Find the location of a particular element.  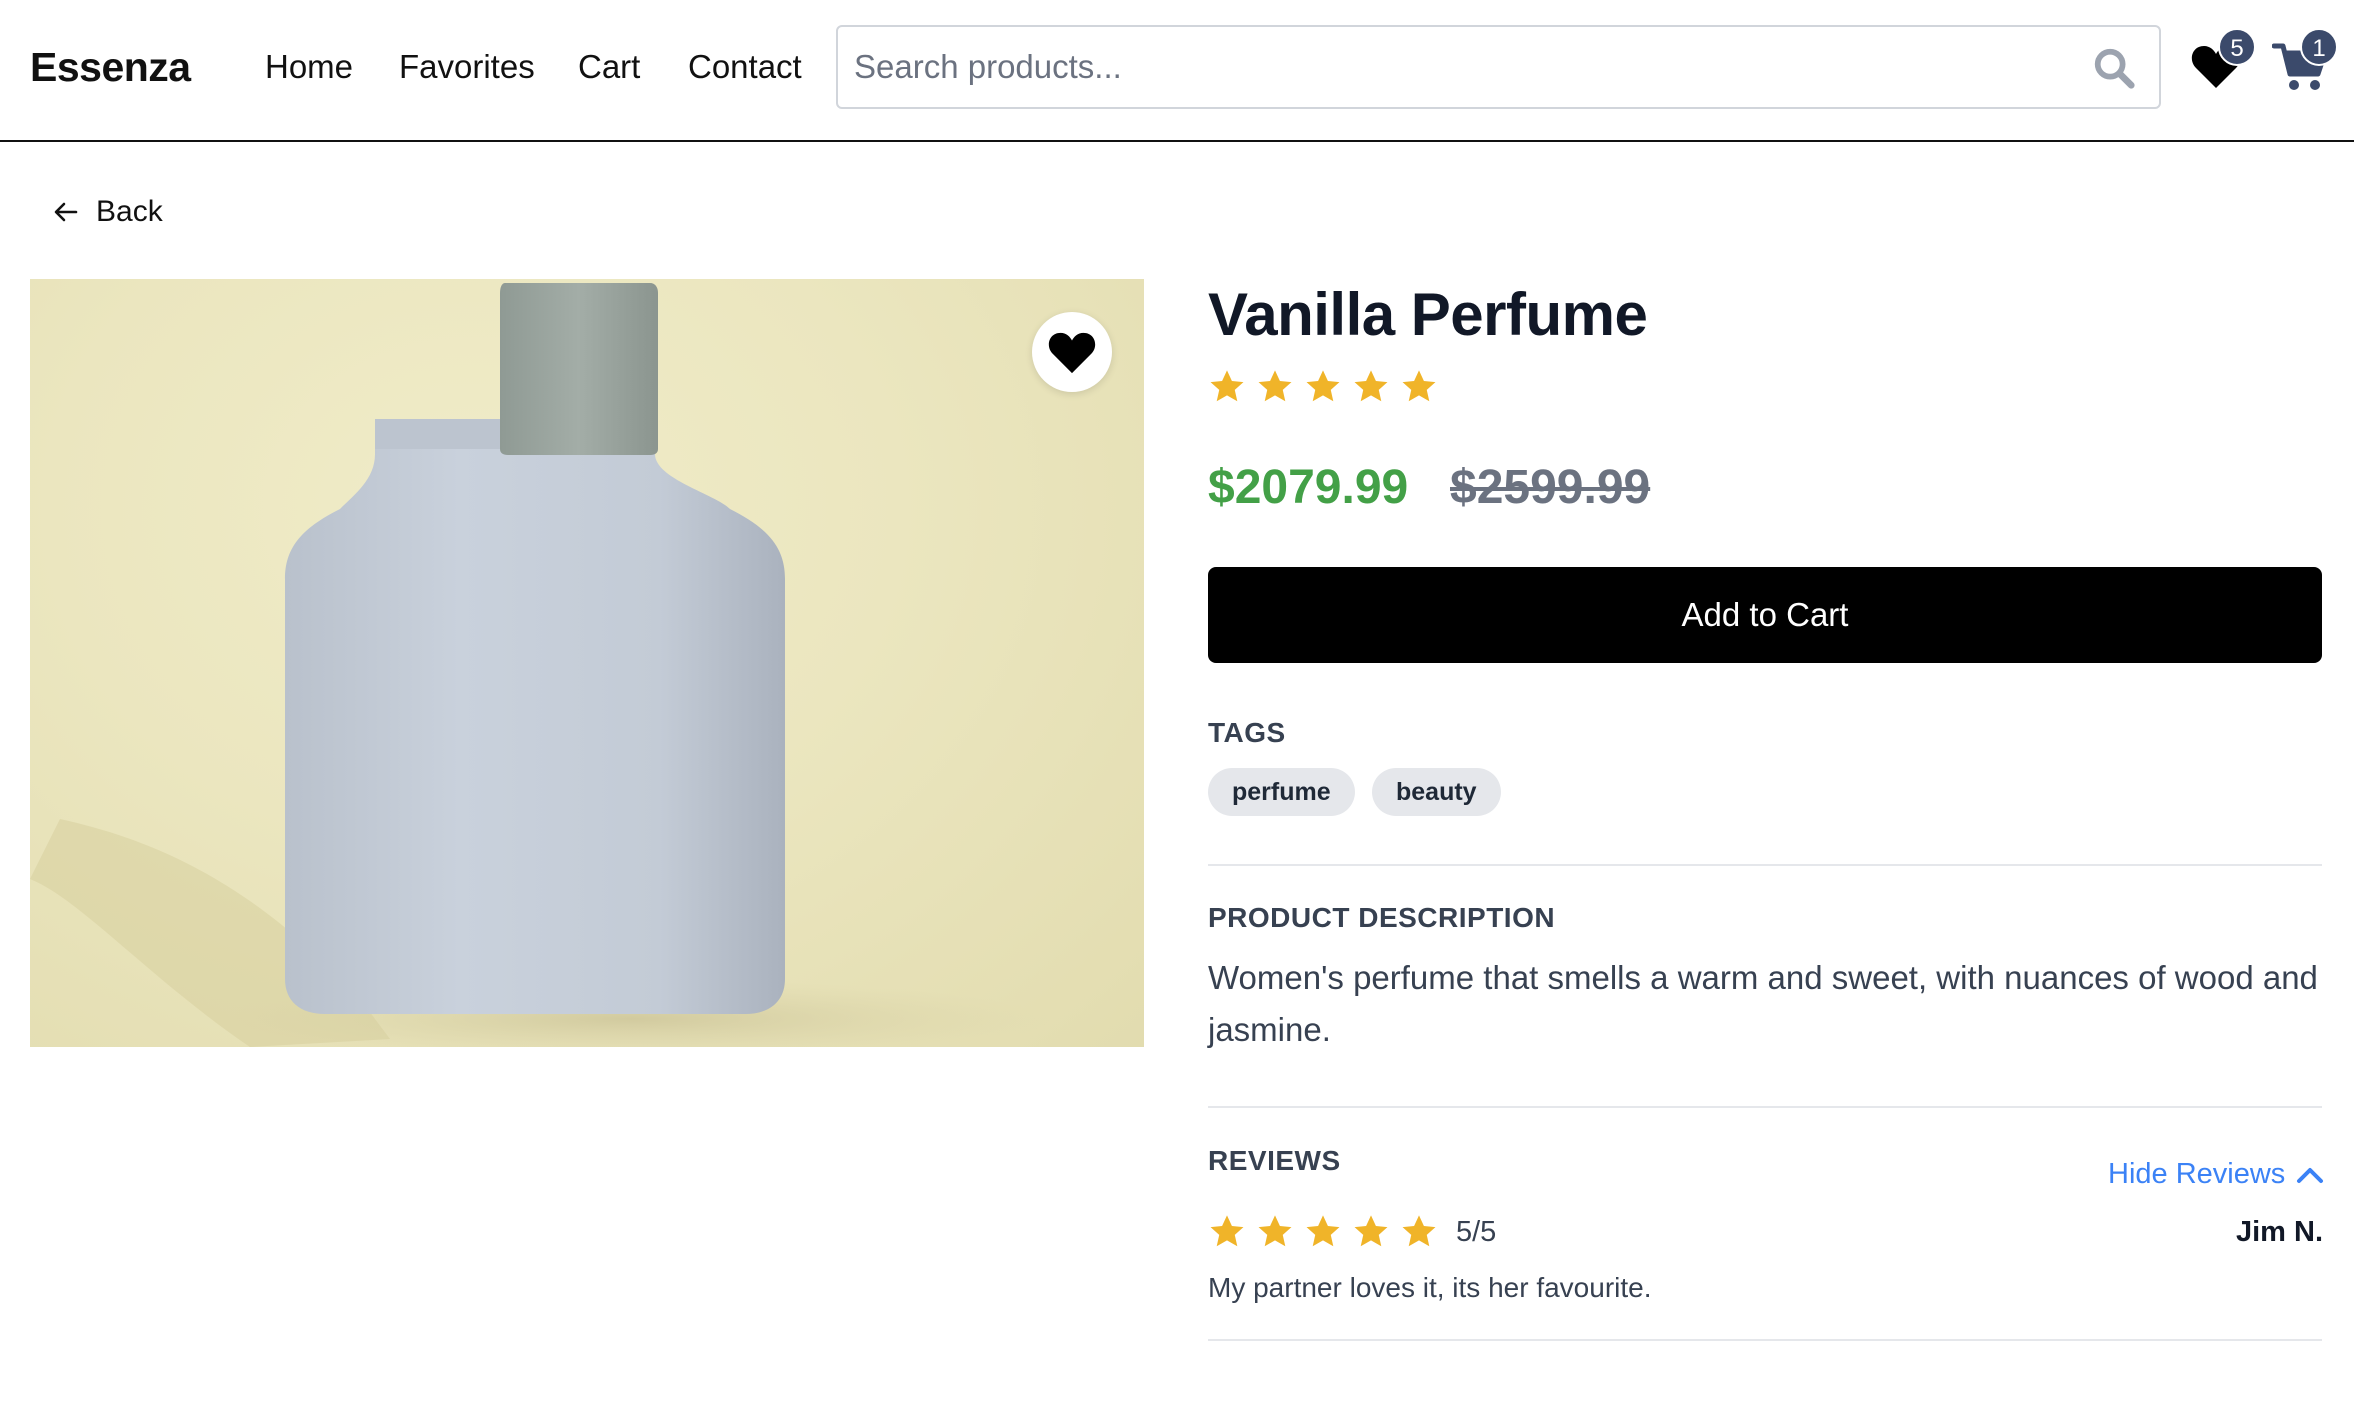

top-navbar: Essenza Home Favorites Cart Contact 5 1 is located at coordinates (1177, 71).